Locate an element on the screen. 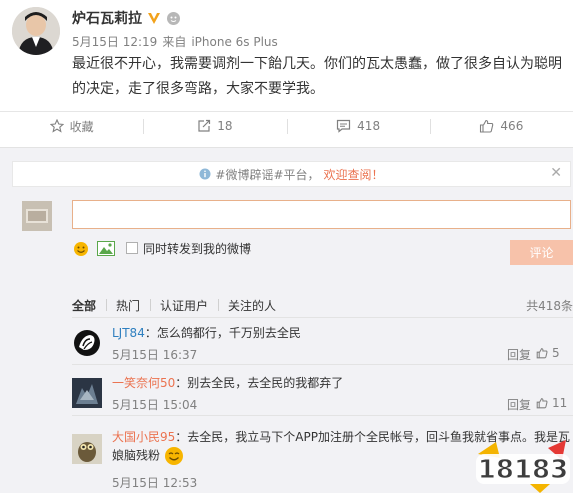 The image size is (573, 493). comment-body: ：怎么鸽都行，千万别去全民 is located at coordinates (222, 333).